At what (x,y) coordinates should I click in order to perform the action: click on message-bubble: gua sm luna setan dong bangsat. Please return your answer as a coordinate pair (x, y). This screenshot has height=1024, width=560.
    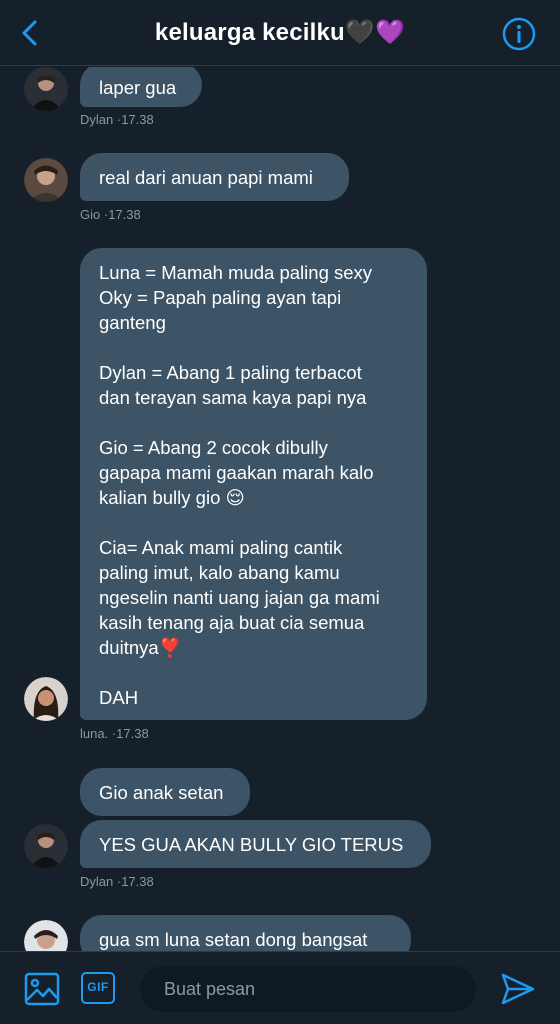
    Looking at the image, I should click on (245, 933).